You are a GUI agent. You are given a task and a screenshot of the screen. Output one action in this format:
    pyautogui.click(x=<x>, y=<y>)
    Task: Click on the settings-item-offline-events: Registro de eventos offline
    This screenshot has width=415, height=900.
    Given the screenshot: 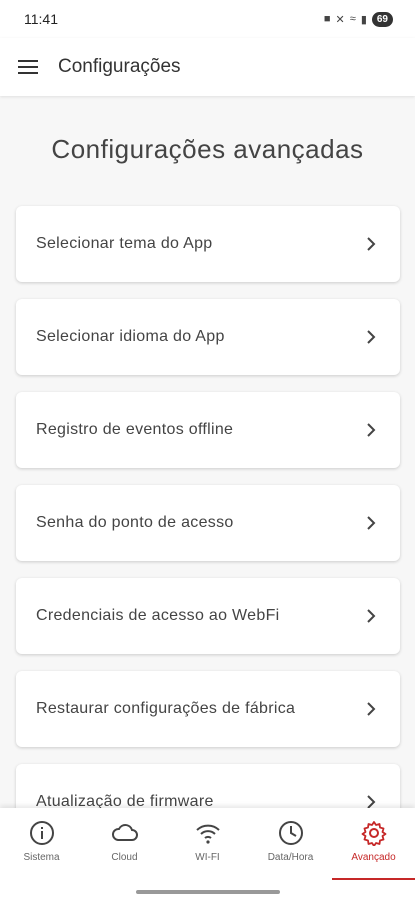 What is the action you would take?
    pyautogui.click(x=208, y=430)
    